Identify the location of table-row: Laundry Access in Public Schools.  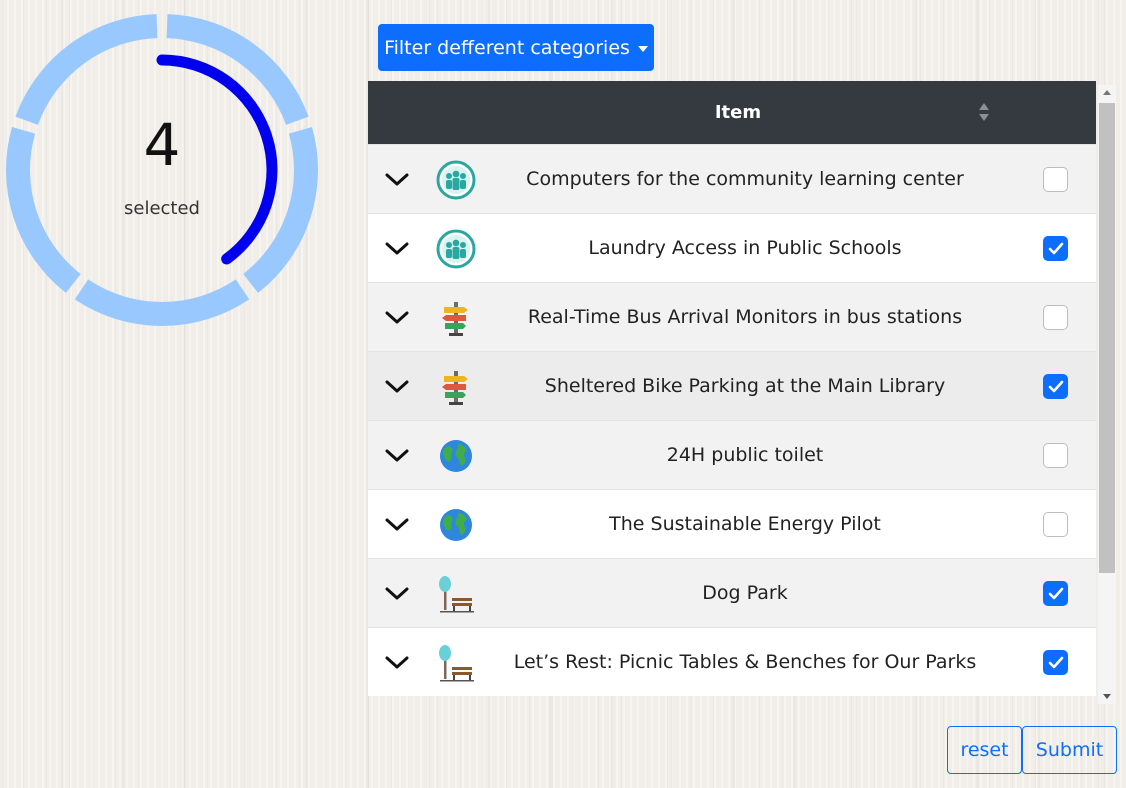
(732, 247).